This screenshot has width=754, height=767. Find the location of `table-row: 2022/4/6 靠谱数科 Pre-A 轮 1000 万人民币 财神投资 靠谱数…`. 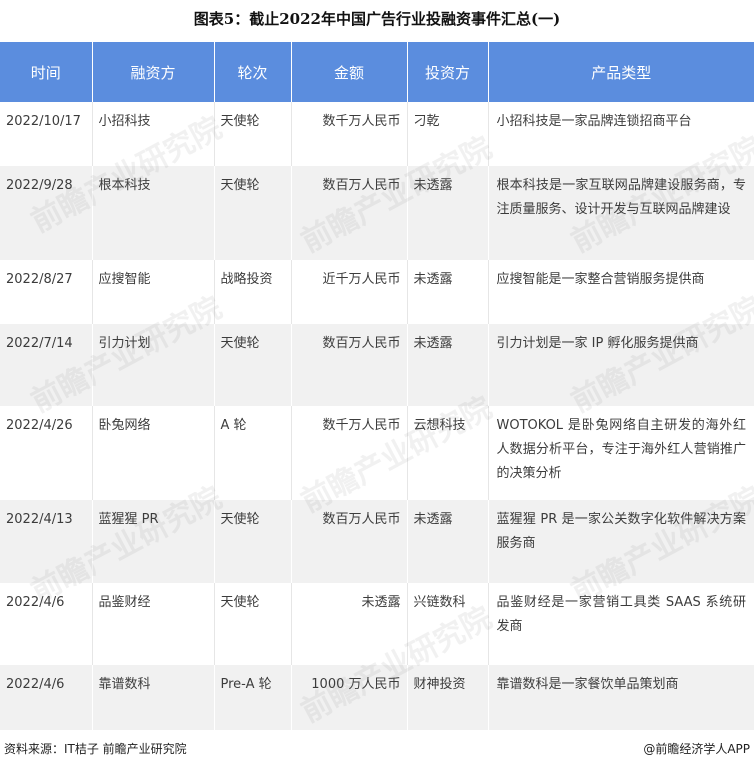

table-row: 2022/4/6 靠谱数科 Pre-A 轮 1000 万人民币 财神投资 靠谱数… is located at coordinates (377, 697).